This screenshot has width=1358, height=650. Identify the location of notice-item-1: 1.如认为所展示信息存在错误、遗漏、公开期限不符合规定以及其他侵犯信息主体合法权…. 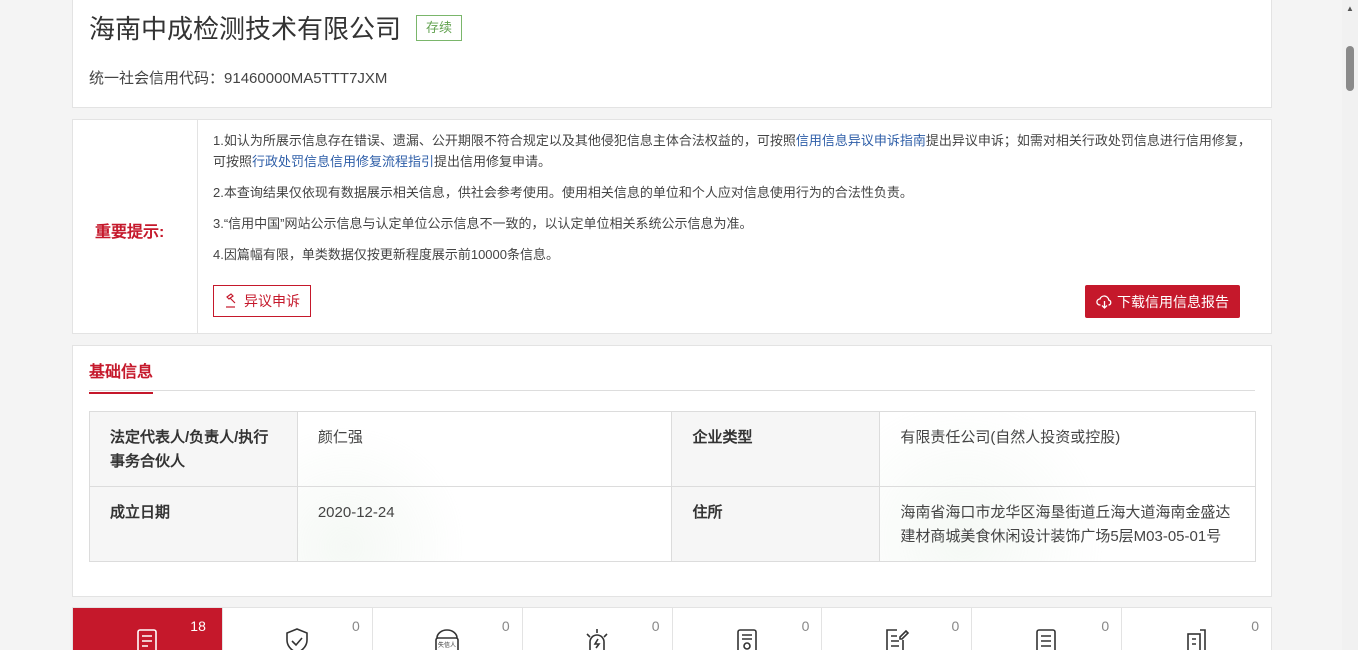
(735, 151).